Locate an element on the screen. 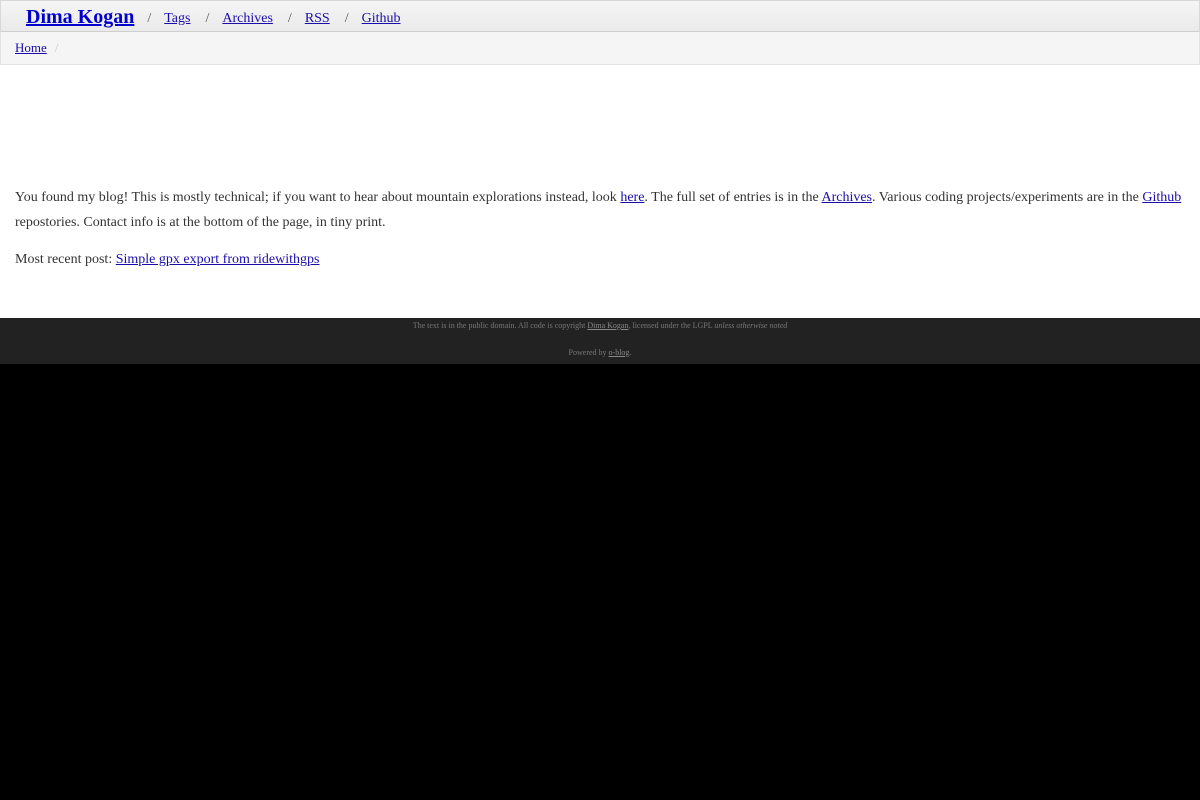 The image size is (1200, 800). footer-italic-note: unless otherwise noted is located at coordinates (751, 325).